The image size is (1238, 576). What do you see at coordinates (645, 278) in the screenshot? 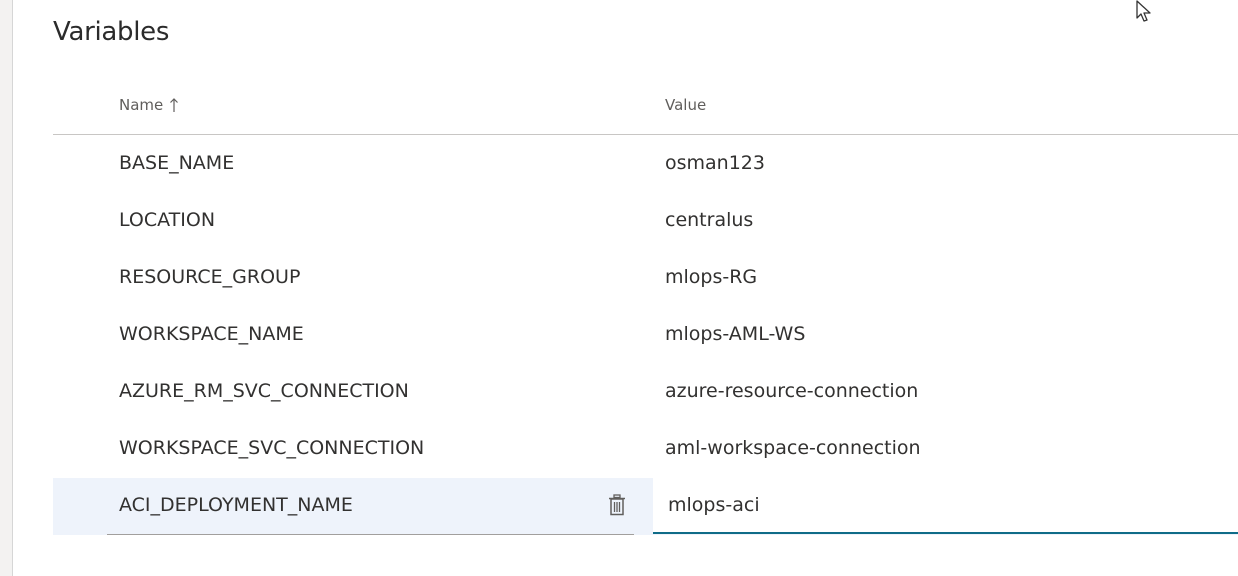
I see `table-row: RESOURCE_GROUP mlops-RG` at bounding box center [645, 278].